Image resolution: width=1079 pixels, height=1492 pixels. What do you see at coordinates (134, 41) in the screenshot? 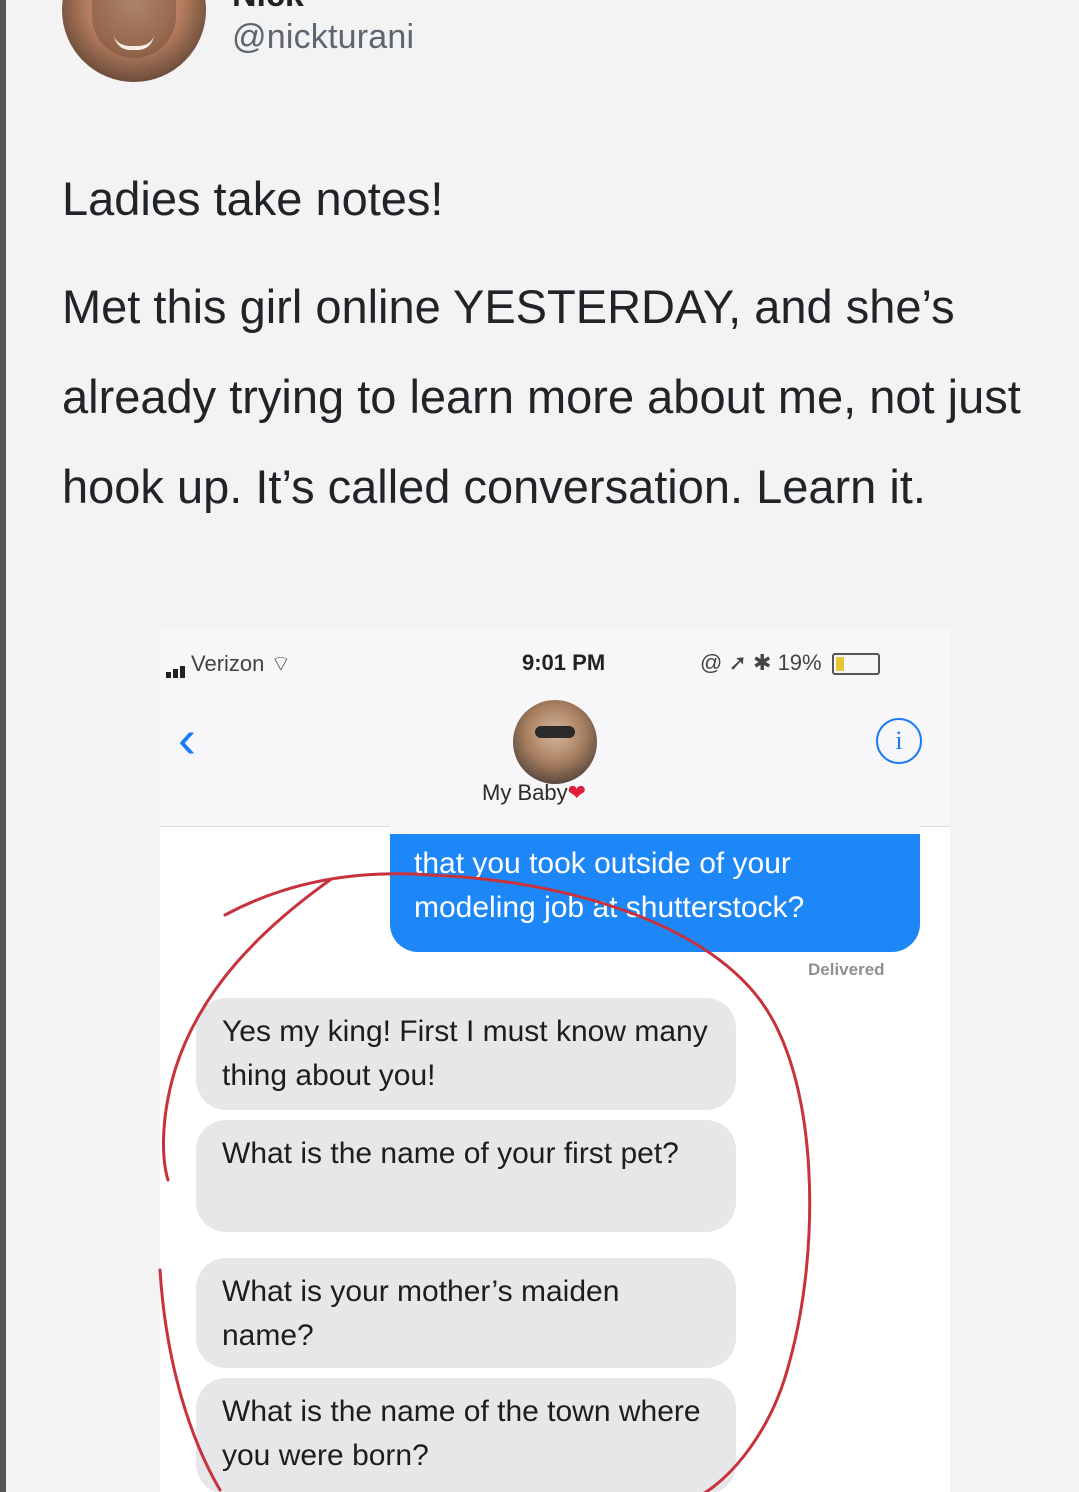
I see `avatar` at bounding box center [134, 41].